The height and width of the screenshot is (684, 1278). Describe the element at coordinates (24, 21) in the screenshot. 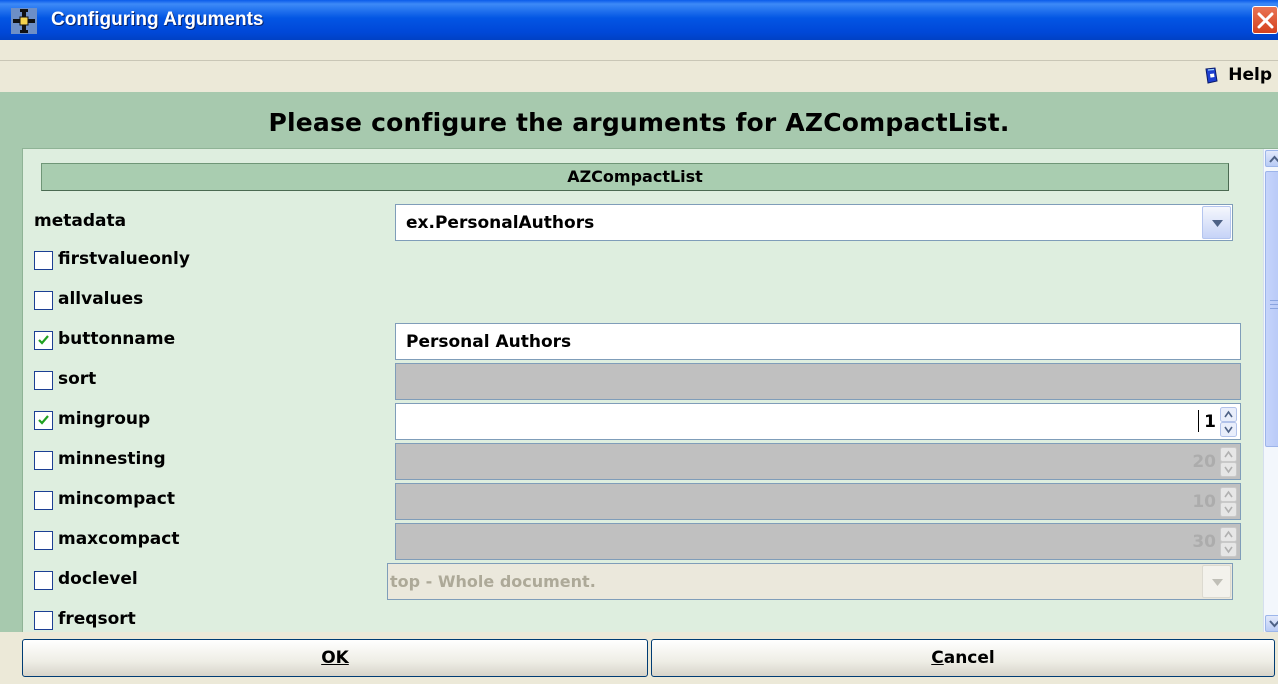

I see `app-icon` at that location.